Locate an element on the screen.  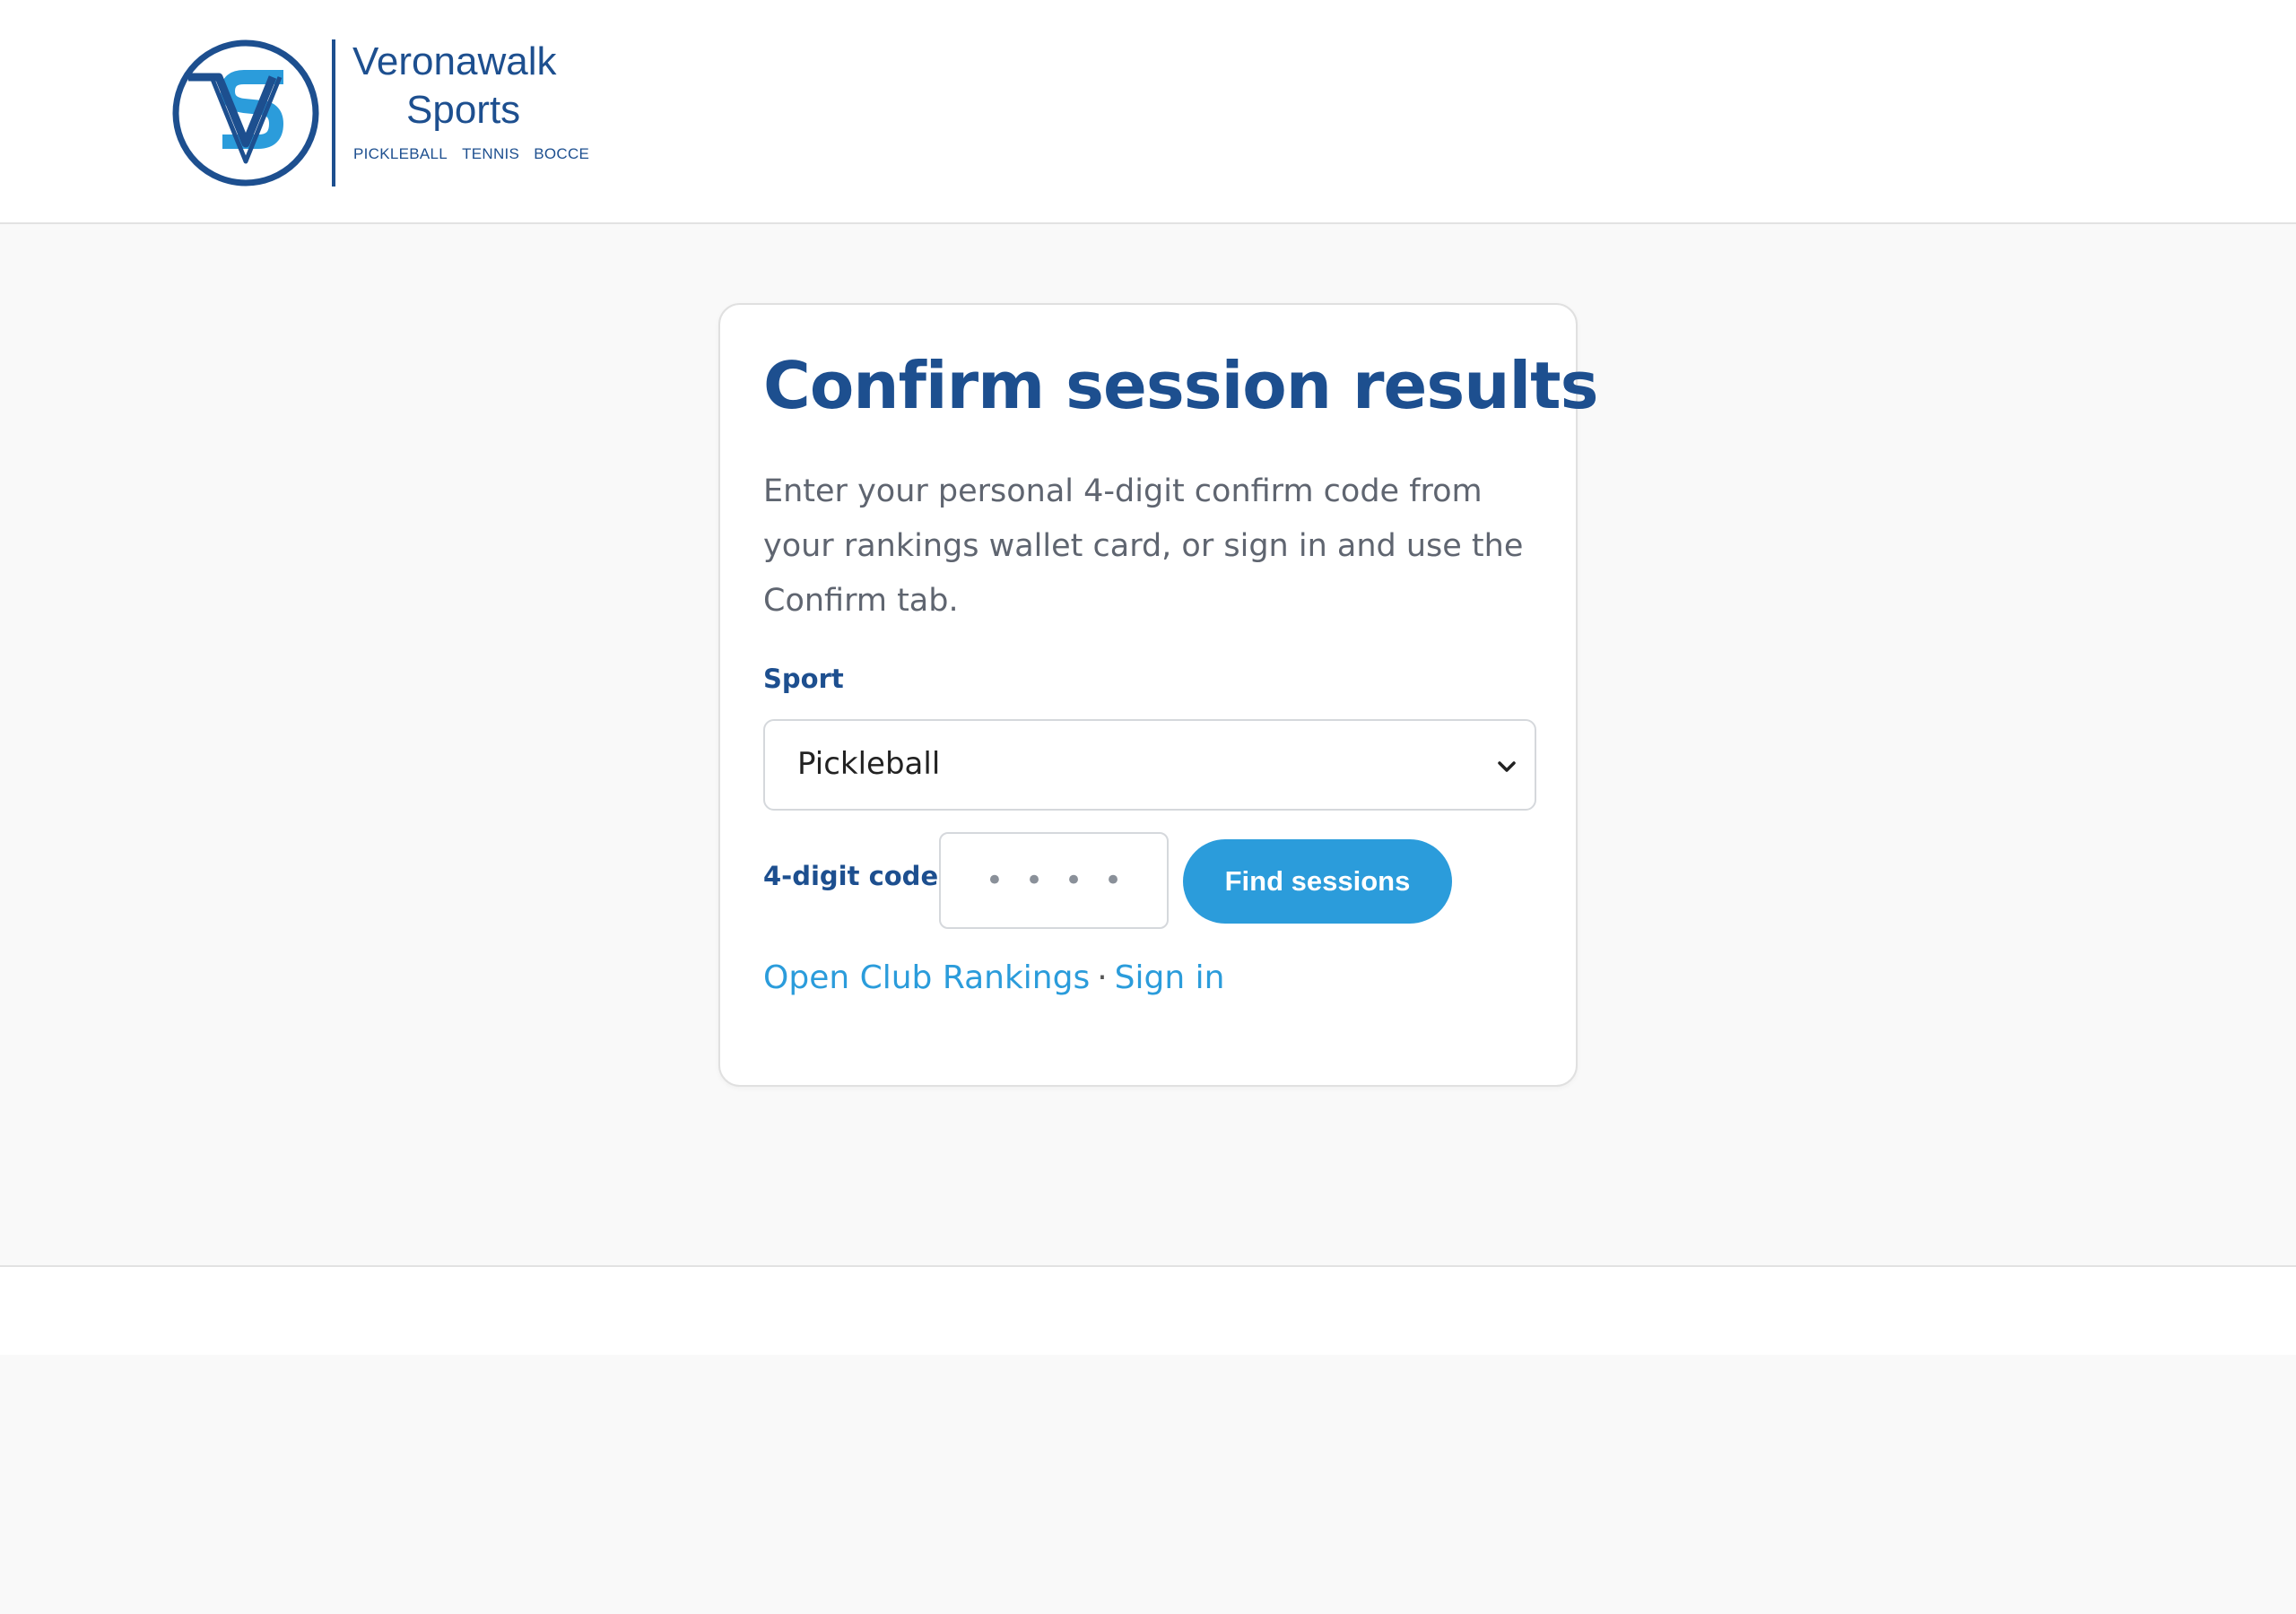
brand-tags: PICKLEBALL TENNIS BOCCE is located at coordinates (471, 154).